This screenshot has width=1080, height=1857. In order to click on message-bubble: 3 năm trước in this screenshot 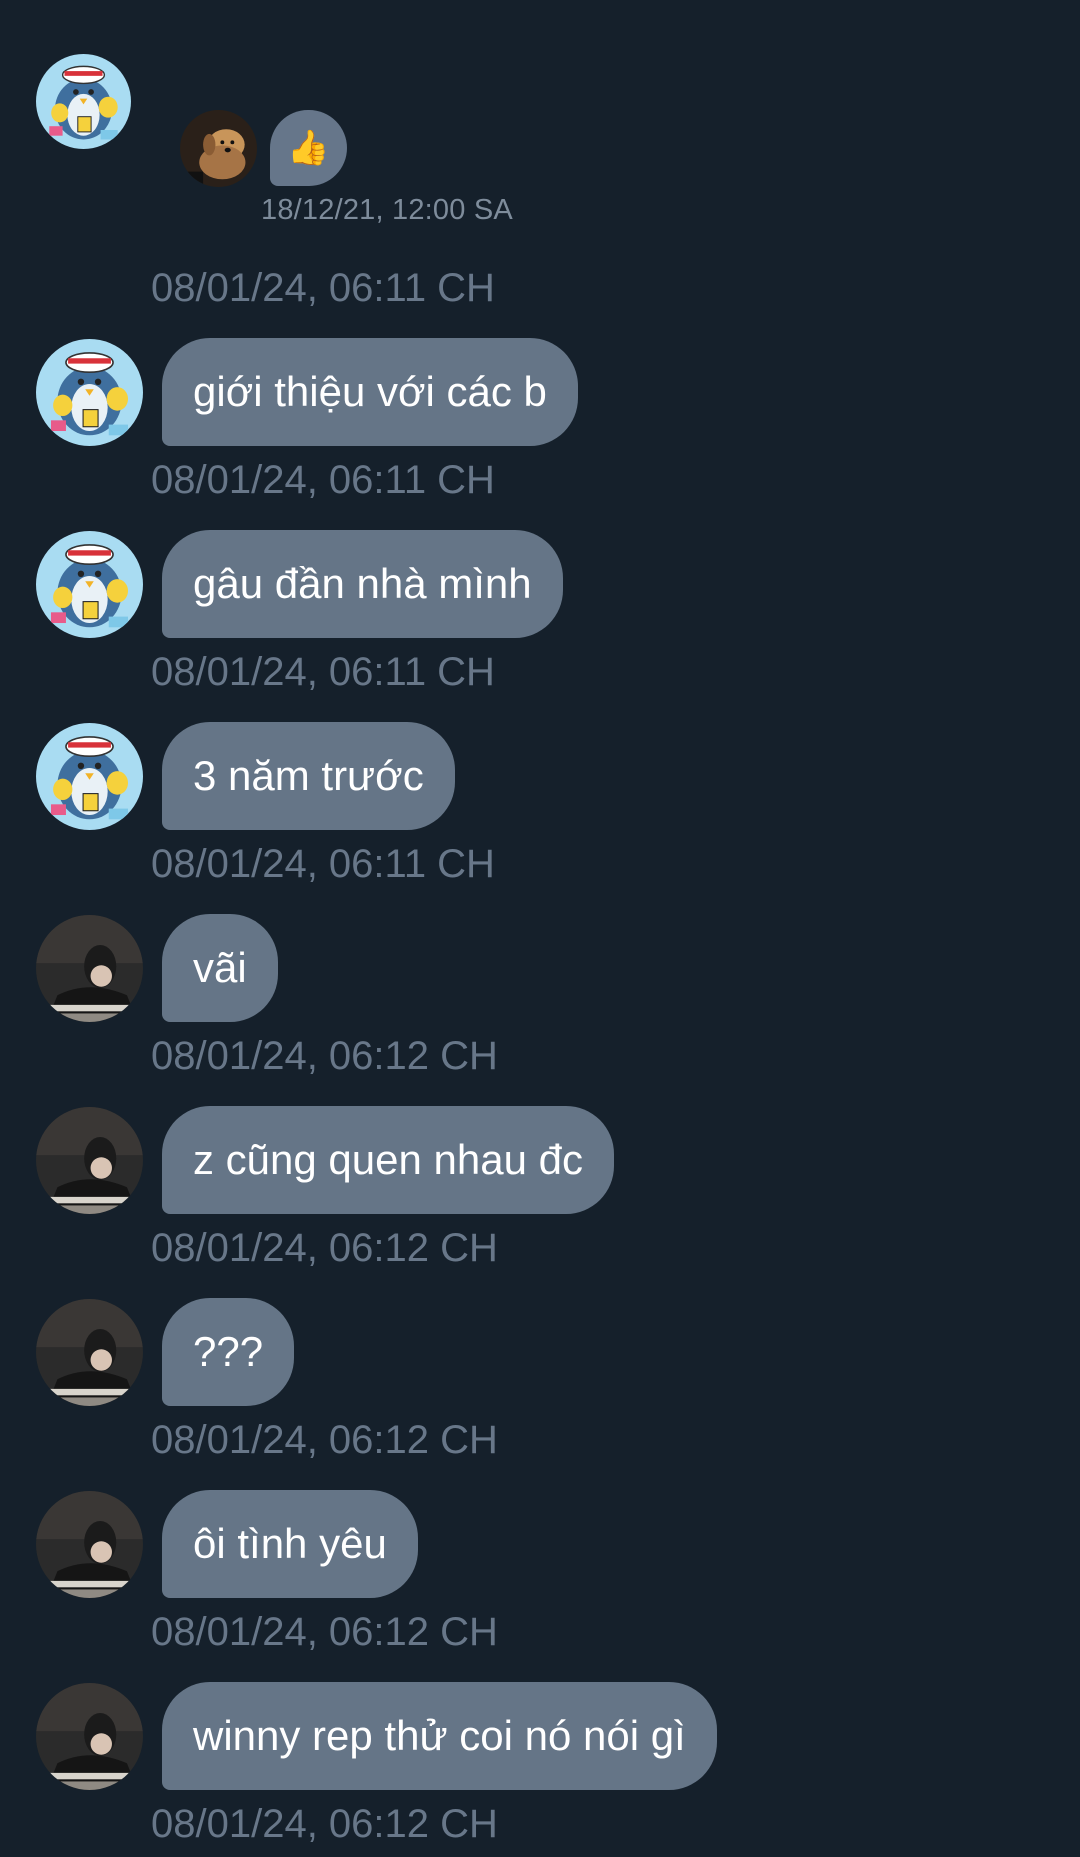, I will do `click(308, 776)`.